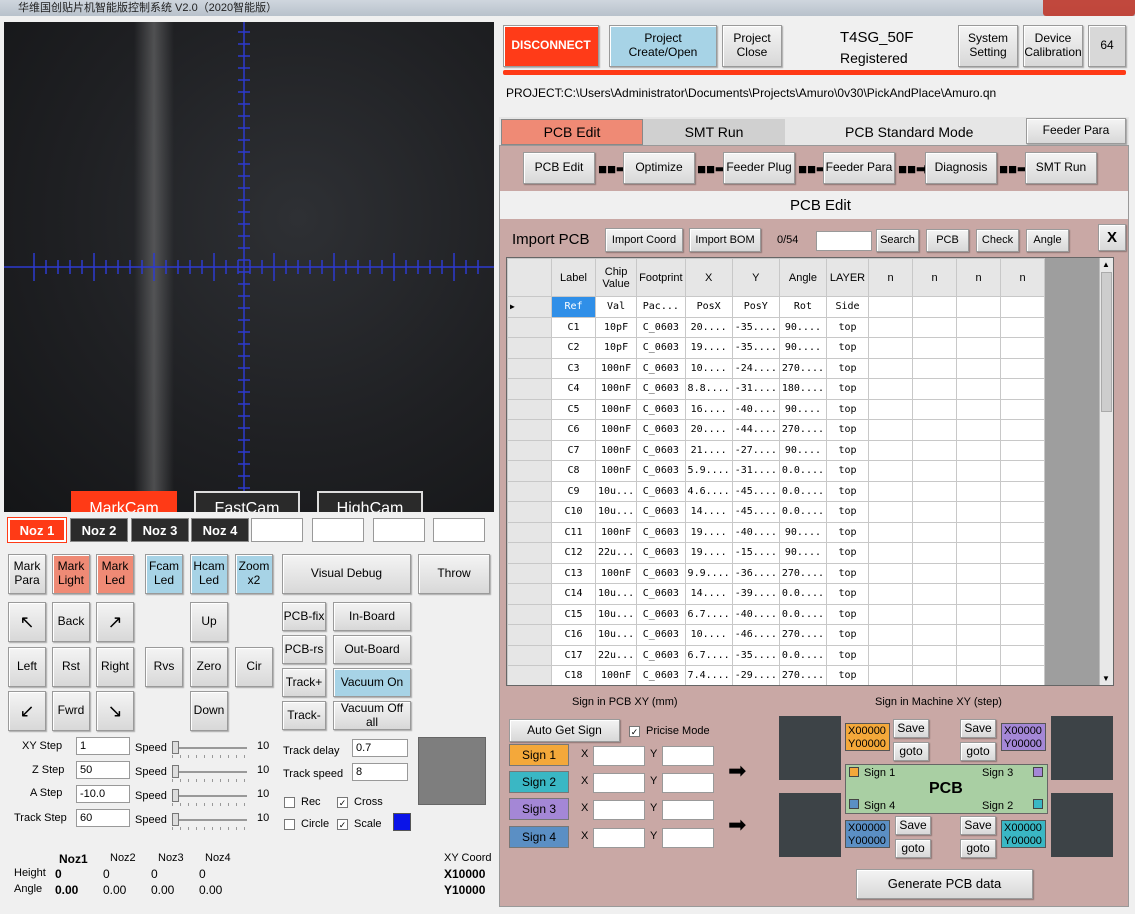 Image resolution: width=1135 pixels, height=914 pixels. I want to click on scrollbar-down-arrow: ▼, so click(1106, 678).